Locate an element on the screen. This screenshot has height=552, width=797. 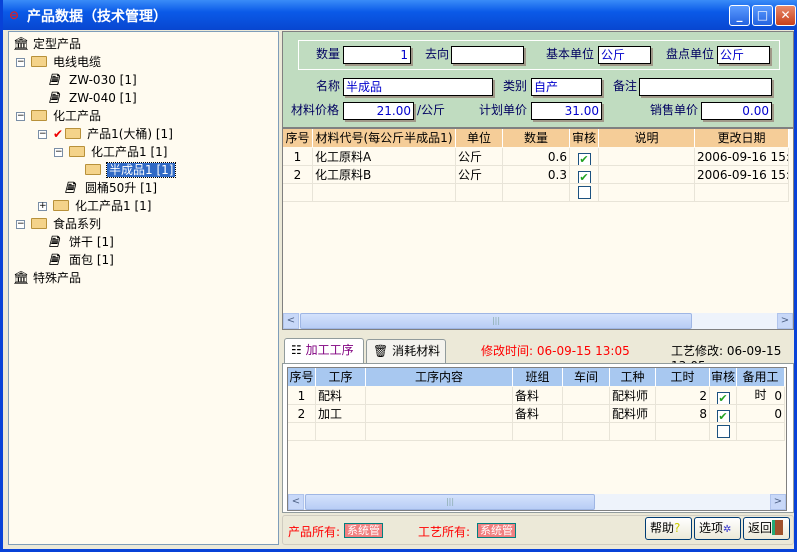
plan-price-input: 31.00 is located at coordinates (566, 111).